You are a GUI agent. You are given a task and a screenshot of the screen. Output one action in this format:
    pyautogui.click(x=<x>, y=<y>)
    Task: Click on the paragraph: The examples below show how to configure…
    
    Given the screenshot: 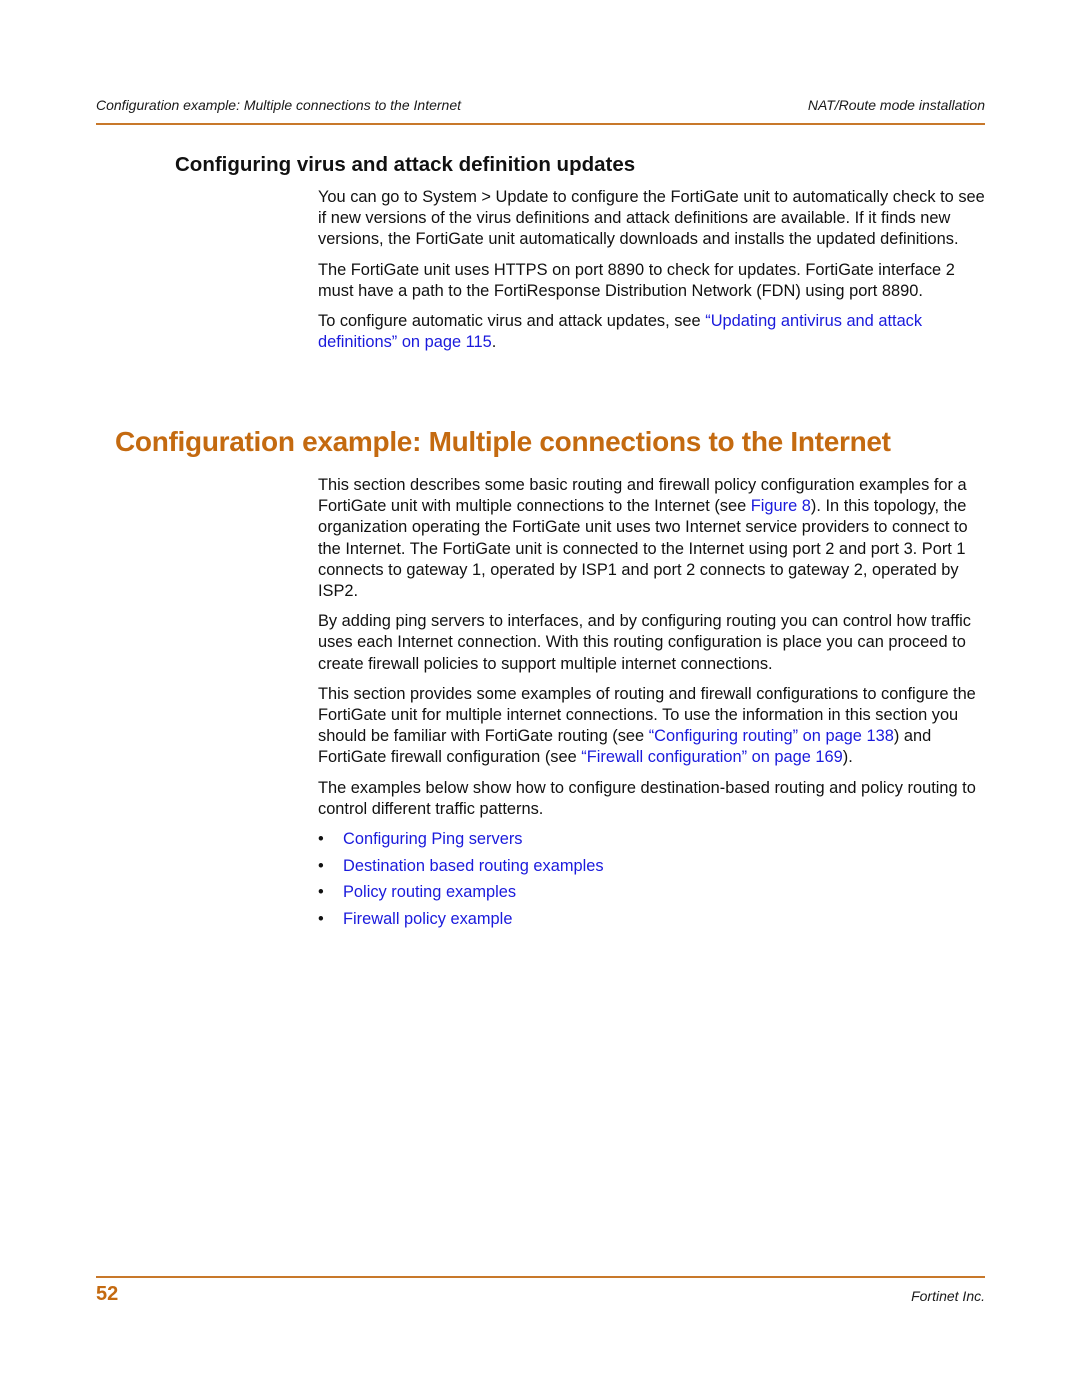 What is the action you would take?
    pyautogui.click(x=647, y=798)
    